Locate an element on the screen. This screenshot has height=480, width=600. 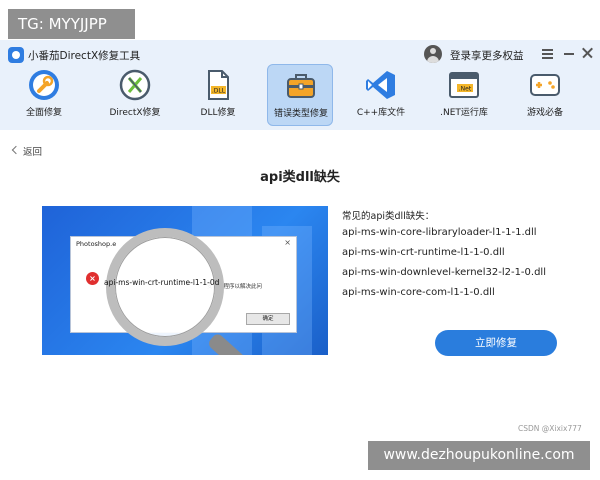
nav-label: C++库文件 is located at coordinates (381, 113).